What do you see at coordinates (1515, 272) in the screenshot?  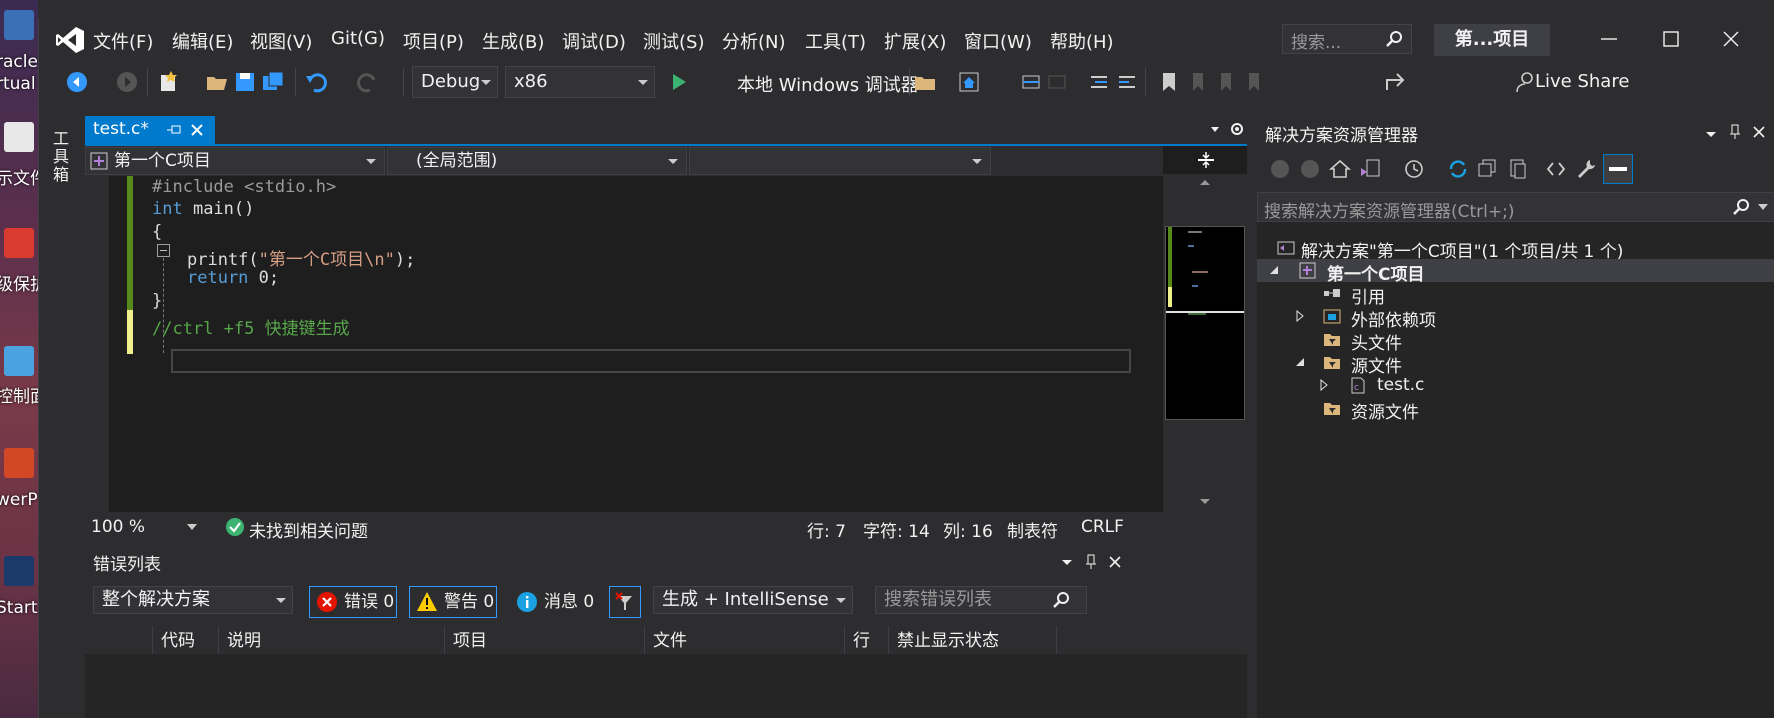 I see `tree-project: 第一个C项目` at bounding box center [1515, 272].